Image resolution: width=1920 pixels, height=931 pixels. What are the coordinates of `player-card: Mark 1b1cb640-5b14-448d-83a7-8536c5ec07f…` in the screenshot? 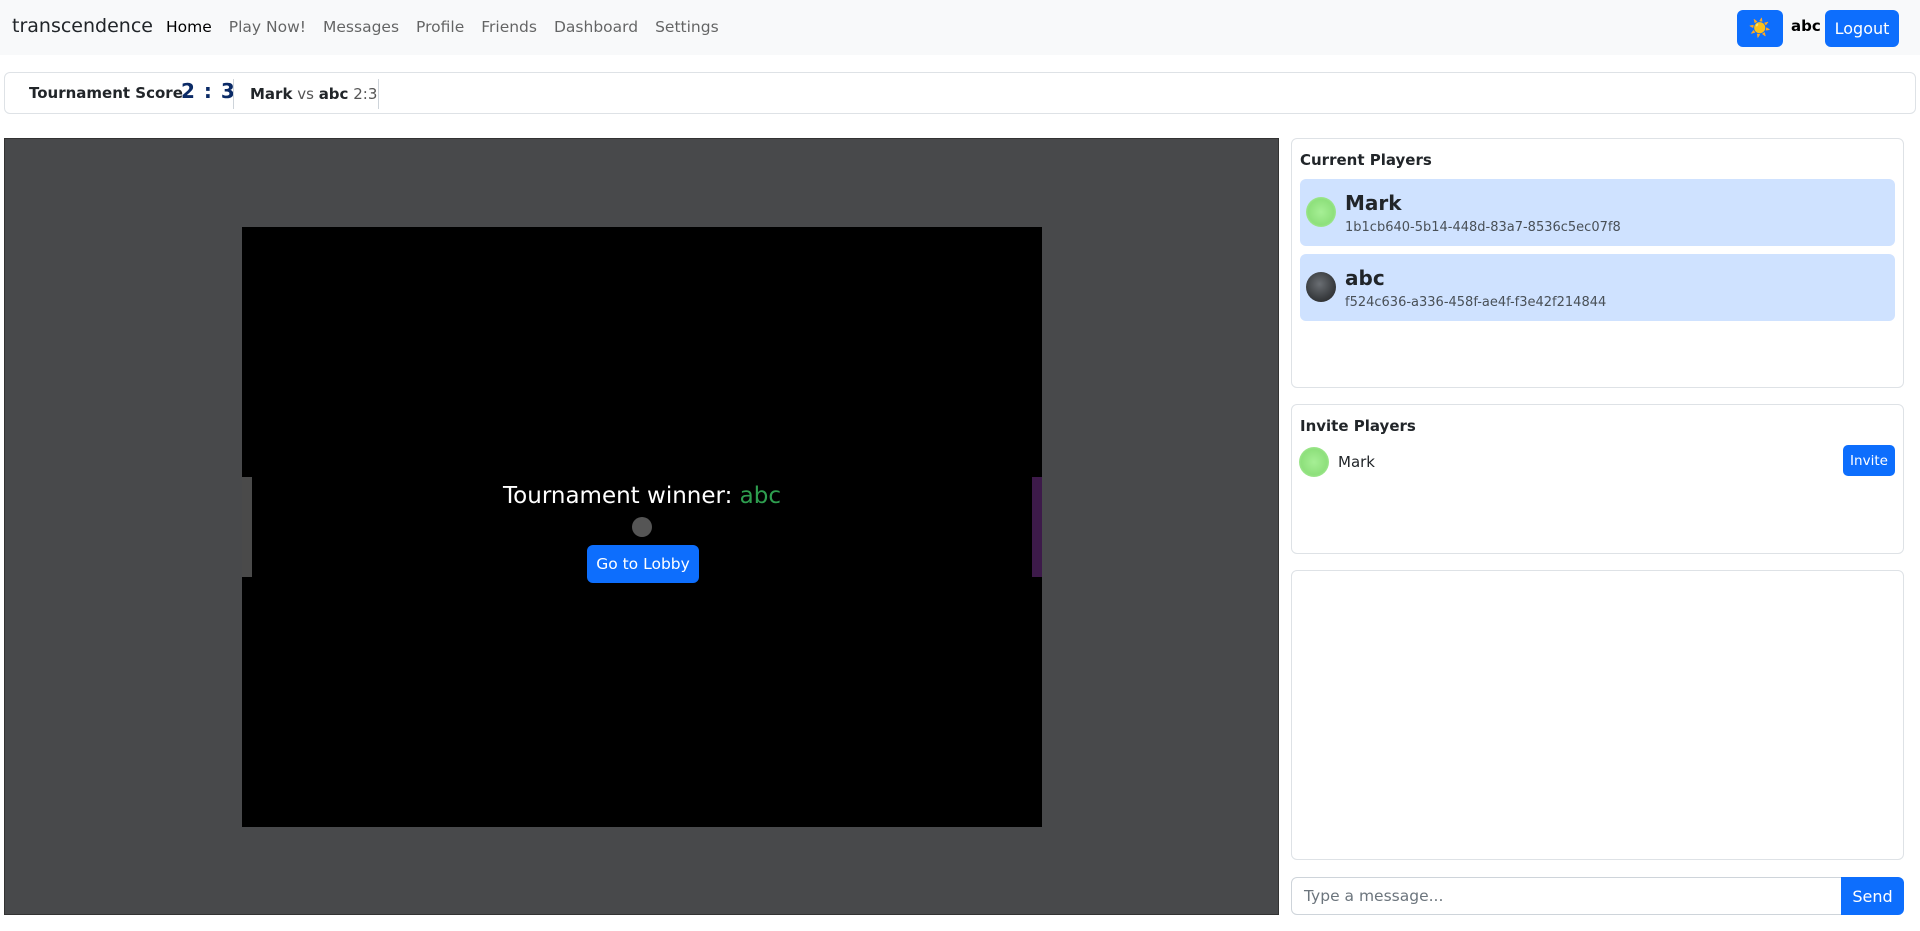 It's located at (1597, 212).